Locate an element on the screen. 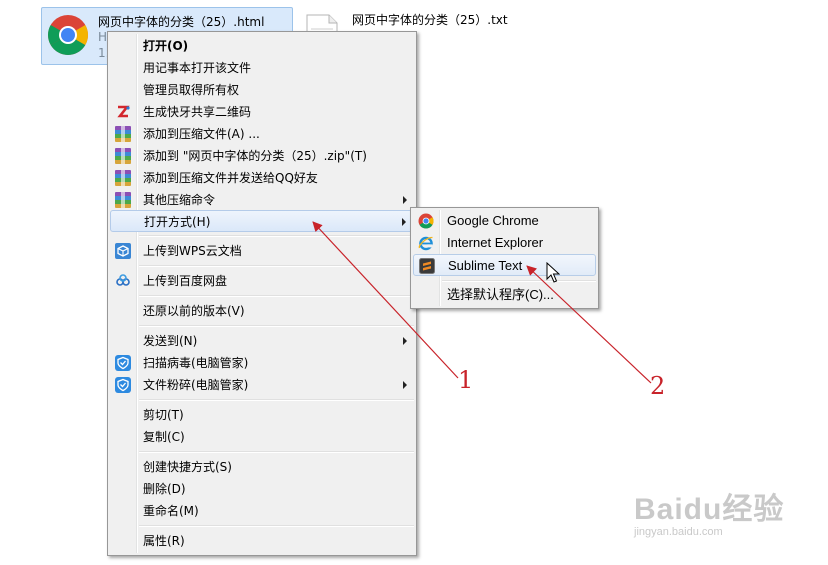 Image resolution: width=828 pixels, height=565 pixels. annotation-label-1: 1 is located at coordinates (466, 380).